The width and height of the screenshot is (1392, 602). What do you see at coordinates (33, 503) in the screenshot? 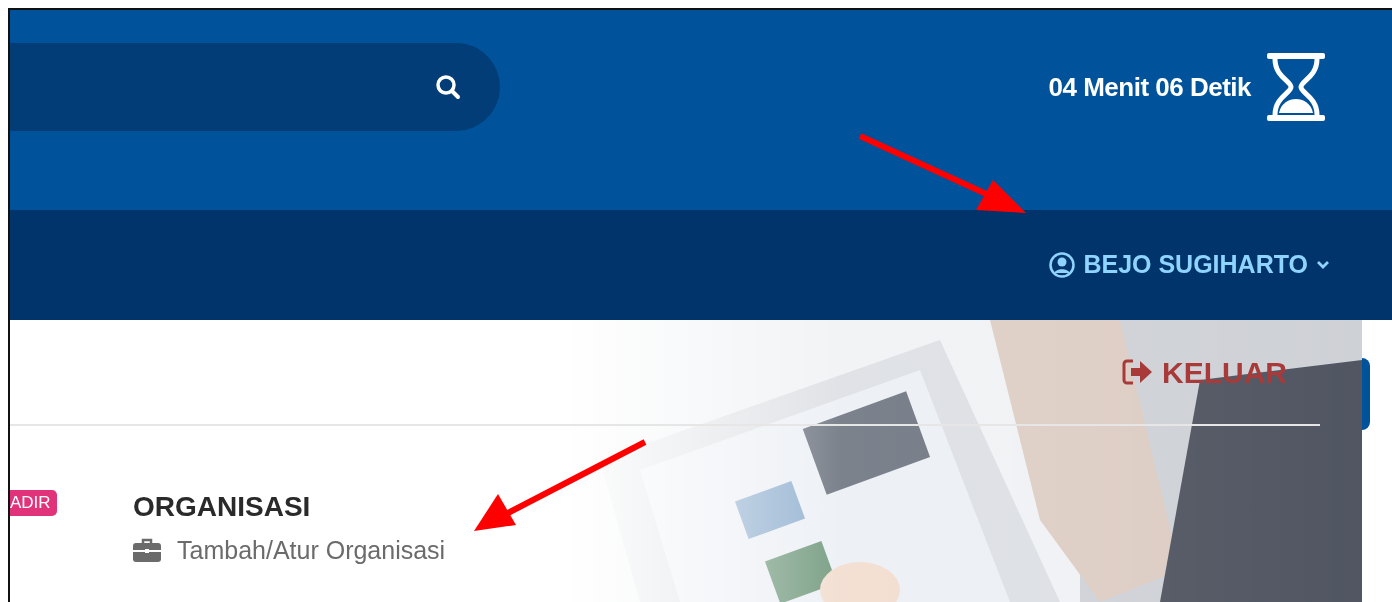
I see `status-badge: ADIR` at bounding box center [33, 503].